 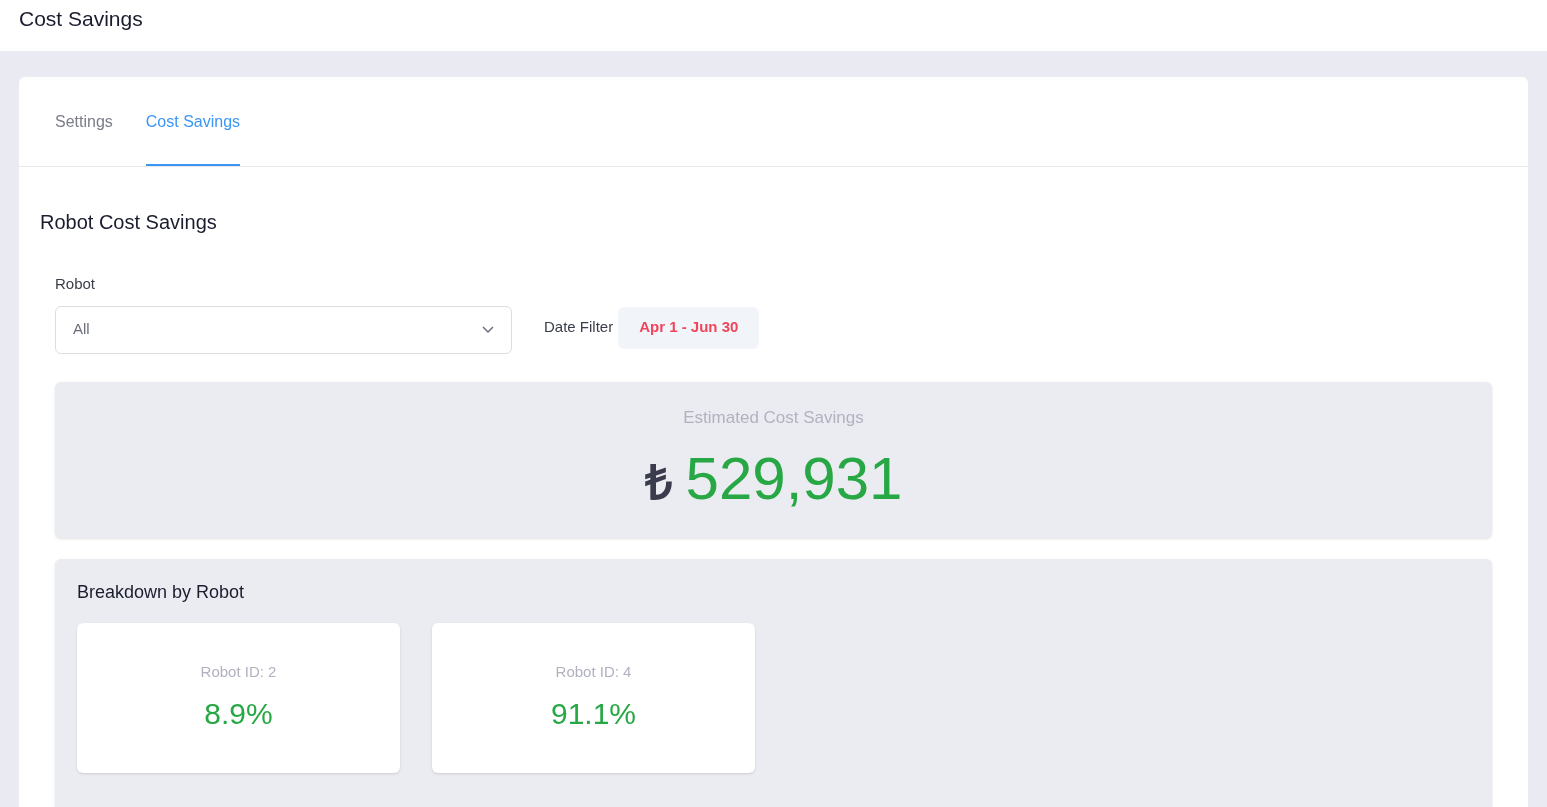 I want to click on date-range-button: Apr 1 - Jun 30, so click(x=689, y=327).